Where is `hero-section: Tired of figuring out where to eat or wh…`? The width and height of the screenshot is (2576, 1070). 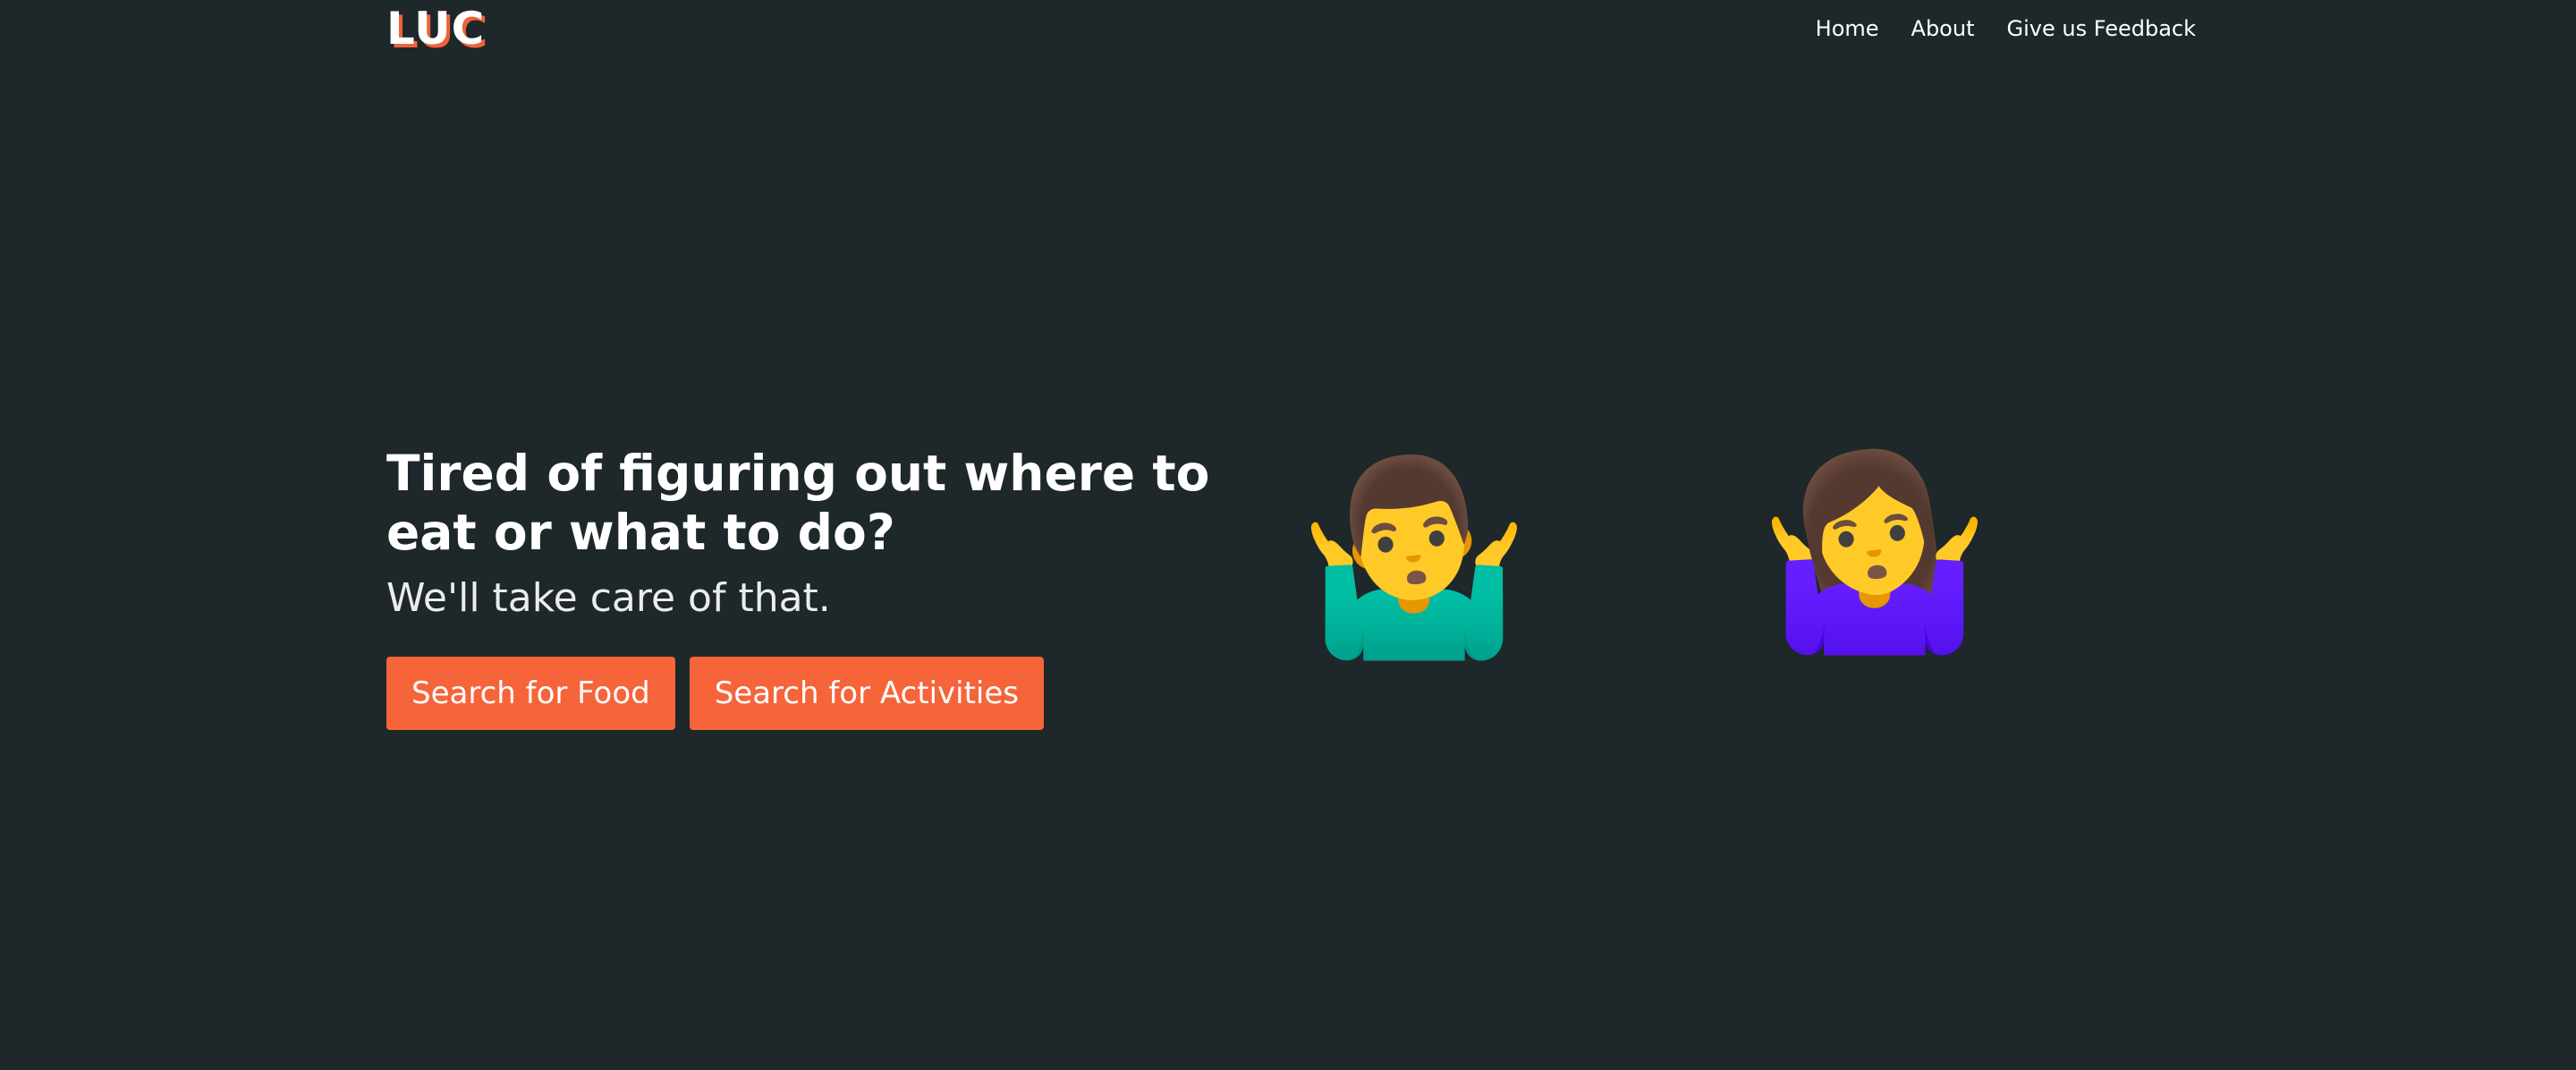 hero-section: Tired of figuring out where to eat or wh… is located at coordinates (824, 587).